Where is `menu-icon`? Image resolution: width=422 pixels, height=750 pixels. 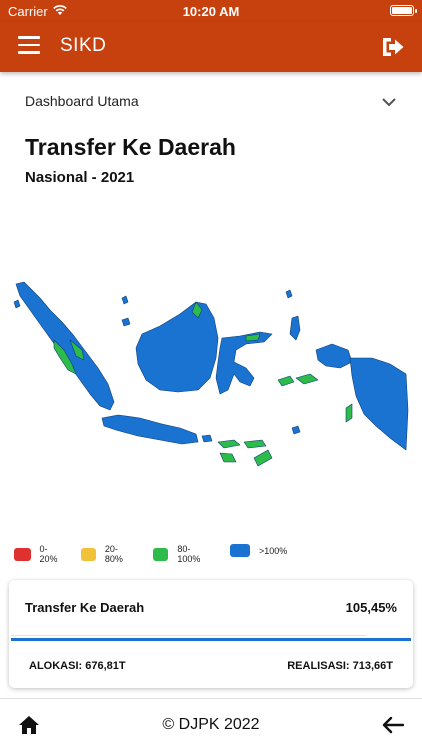 menu-icon is located at coordinates (29, 47).